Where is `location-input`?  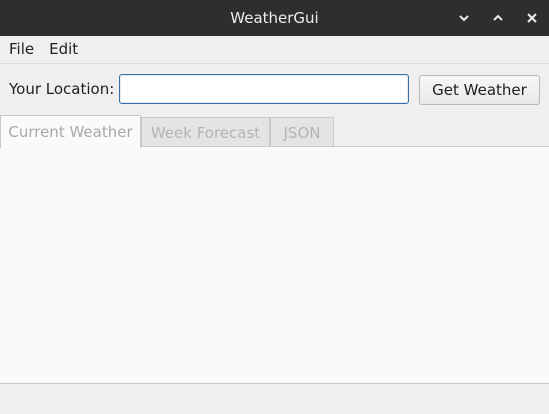
location-input is located at coordinates (264, 89).